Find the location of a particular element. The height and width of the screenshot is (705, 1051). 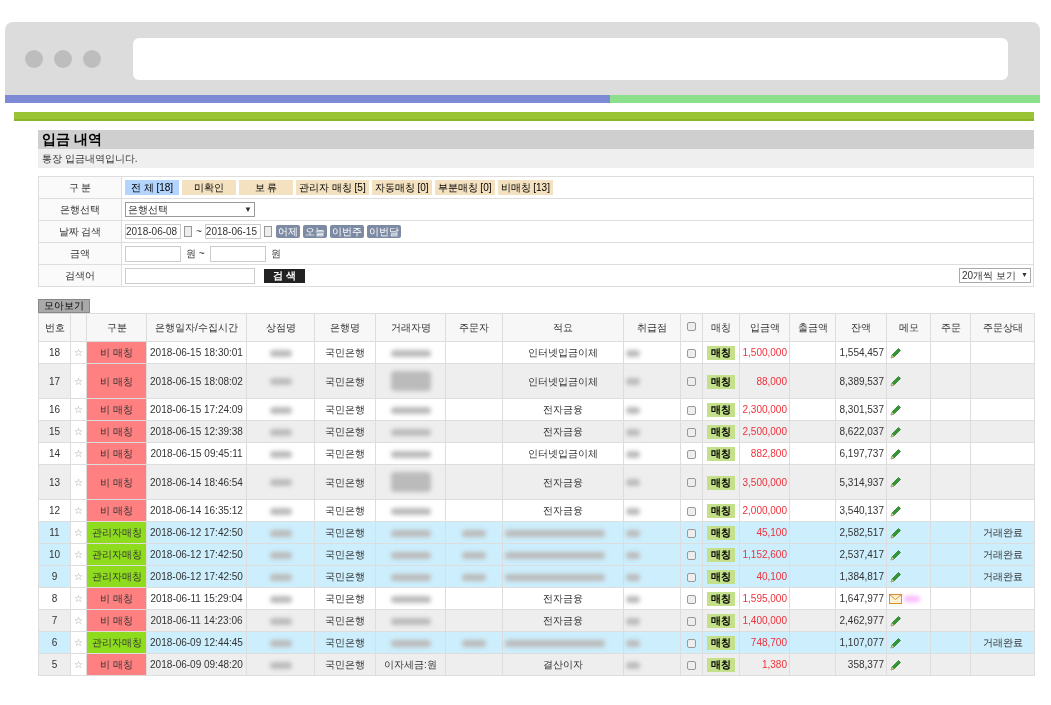

column-header: 적요 is located at coordinates (563, 327).